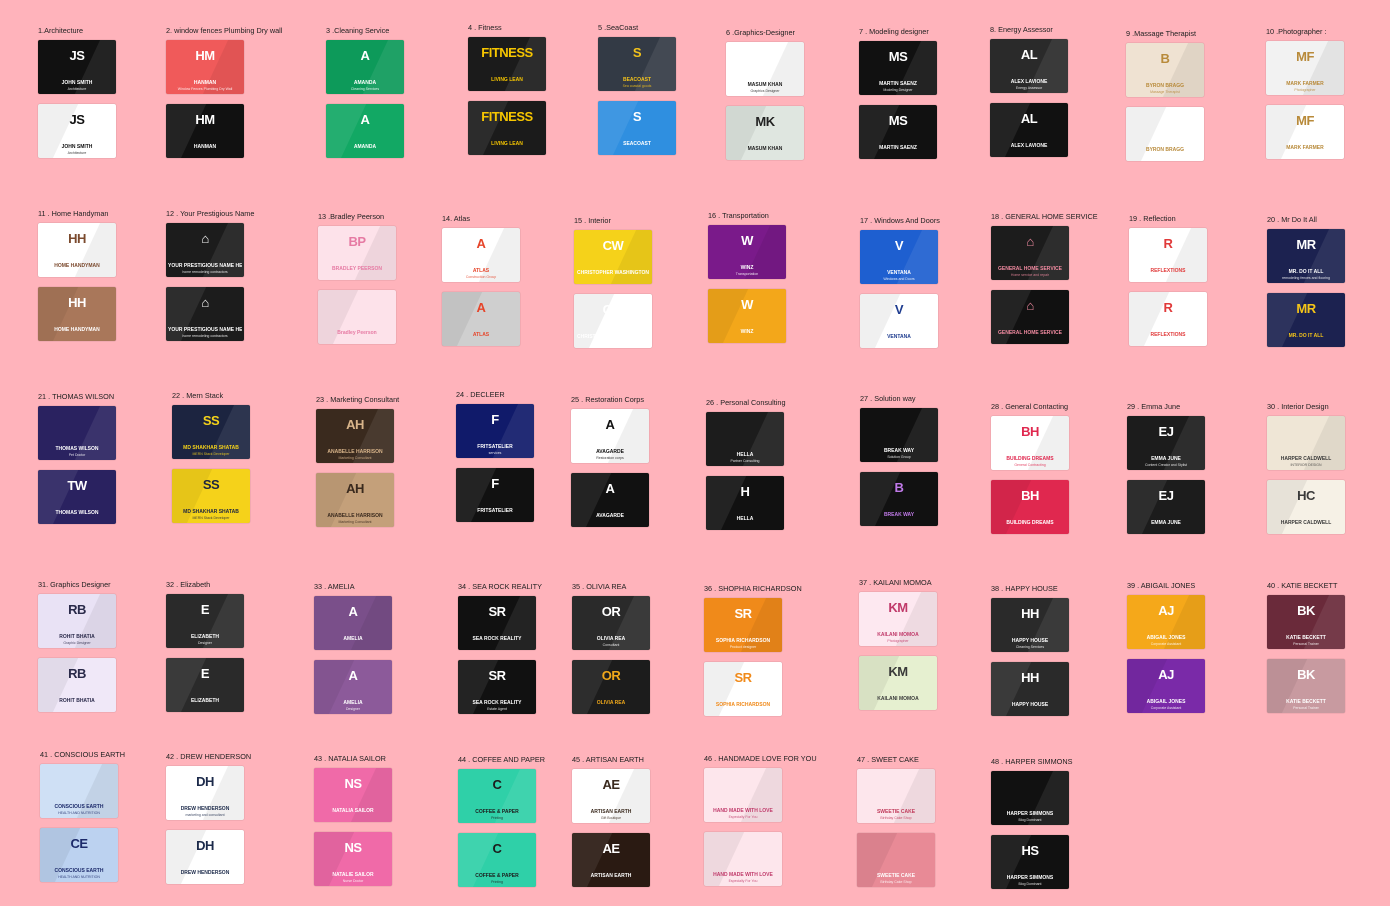  Describe the element at coordinates (497, 687) in the screenshot. I see `business-card-back: SR SEA ROCK REALITY Estate Agent` at that location.